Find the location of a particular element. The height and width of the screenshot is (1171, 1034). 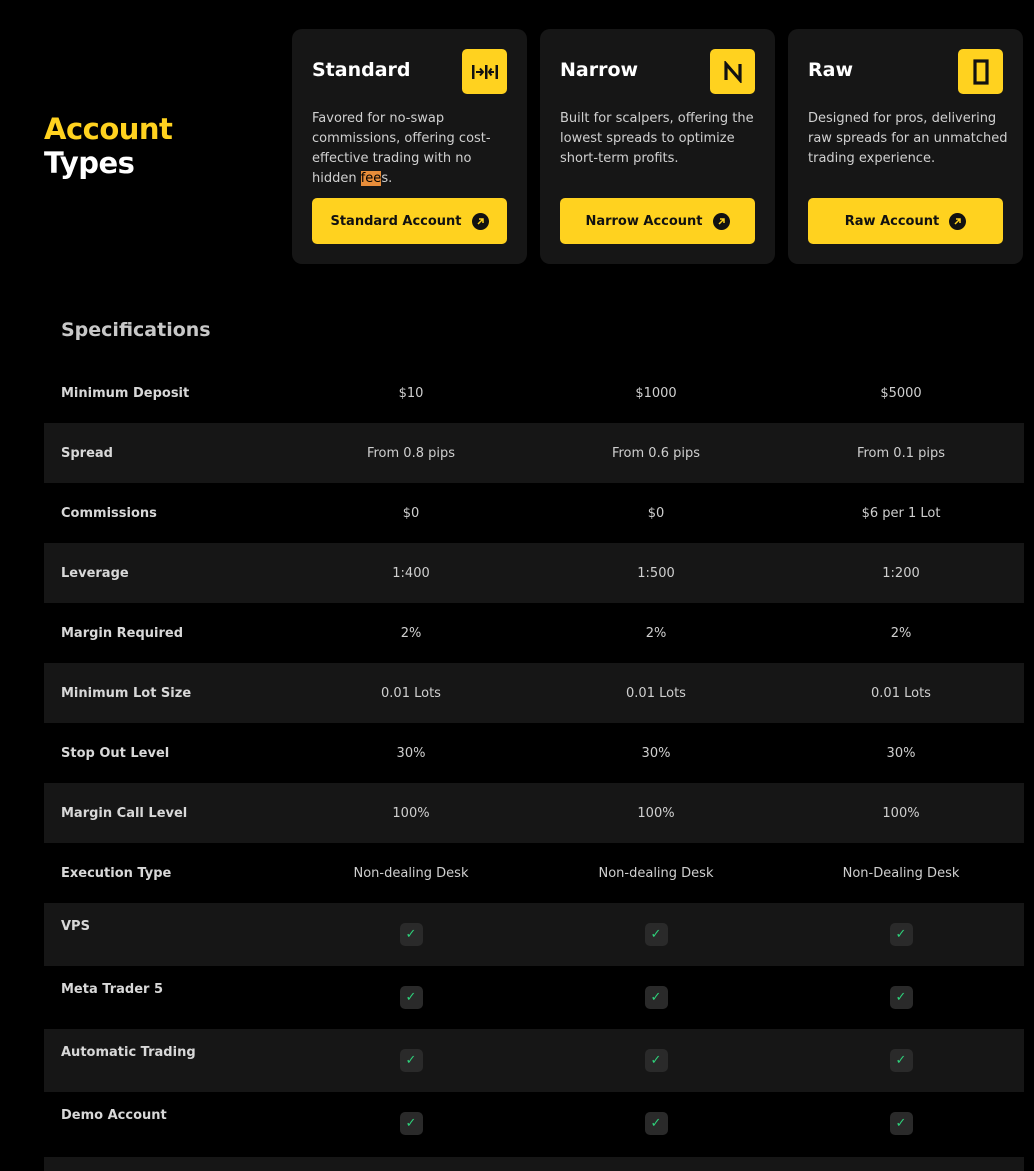

table-row: Automatic Trading ✓ ✓ ✓ is located at coordinates (534, 1060).